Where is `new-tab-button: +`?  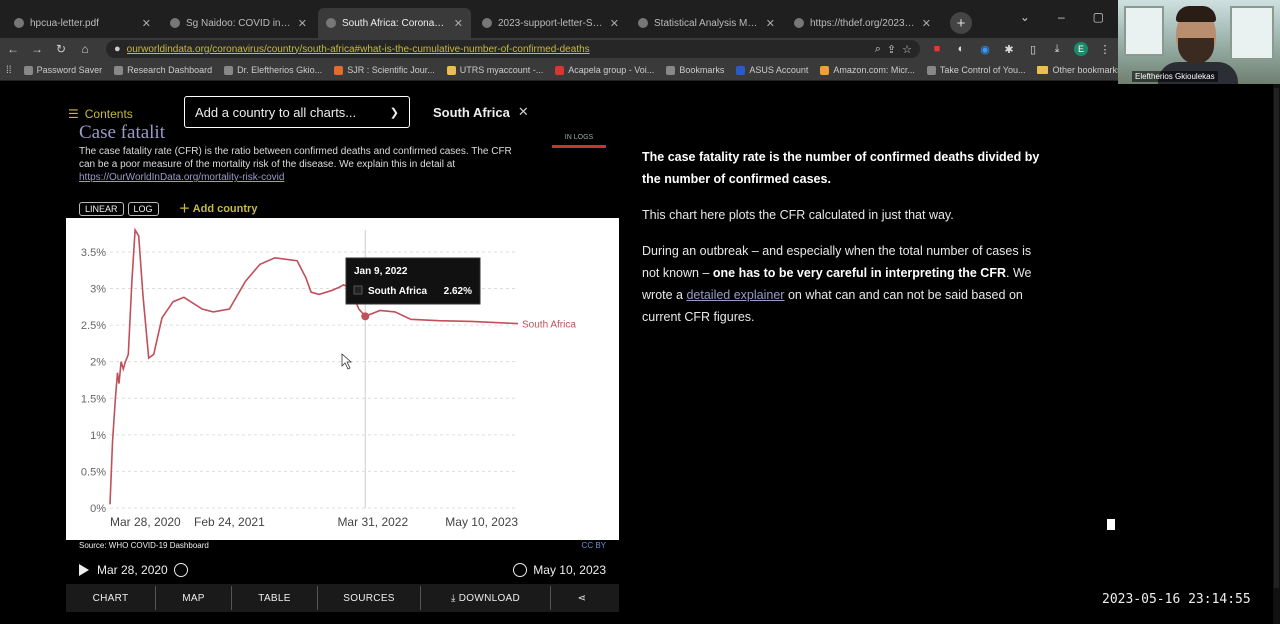 new-tab-button: + is located at coordinates (961, 23).